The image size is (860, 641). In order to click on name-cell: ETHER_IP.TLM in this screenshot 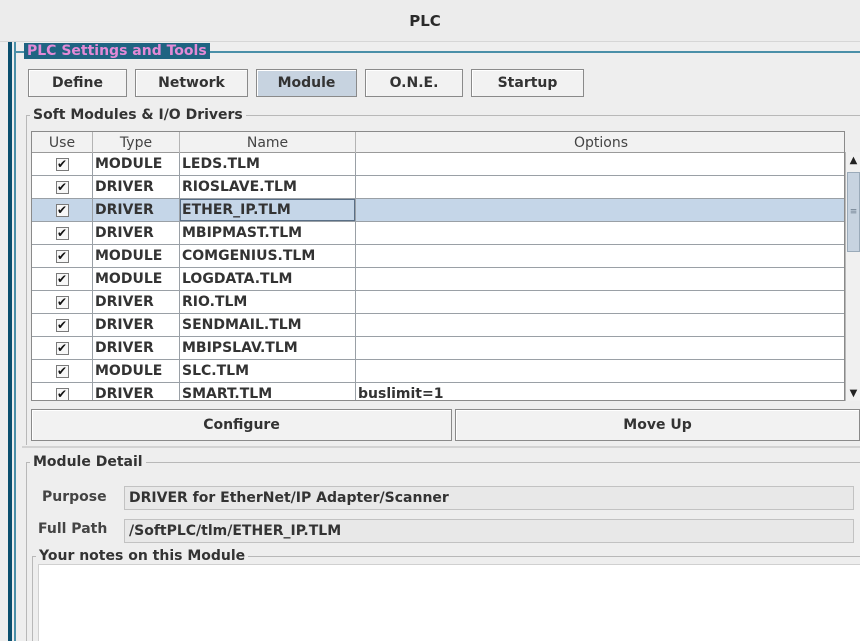, I will do `click(268, 210)`.